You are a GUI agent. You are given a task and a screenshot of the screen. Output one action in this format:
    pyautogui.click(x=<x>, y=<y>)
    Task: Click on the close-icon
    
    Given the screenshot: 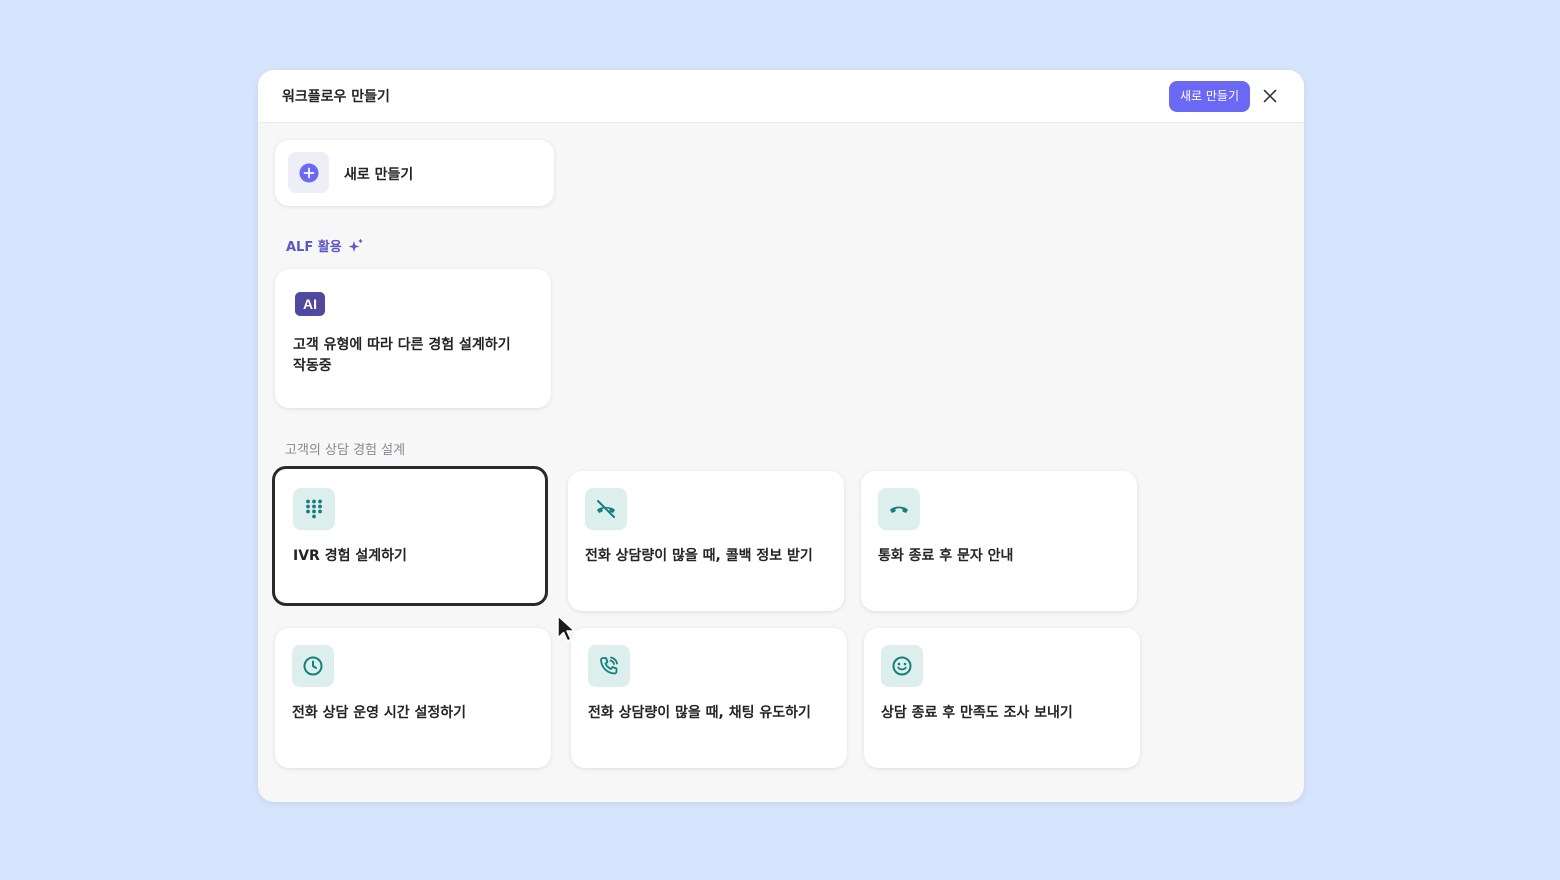 What is the action you would take?
    pyautogui.click(x=1270, y=96)
    